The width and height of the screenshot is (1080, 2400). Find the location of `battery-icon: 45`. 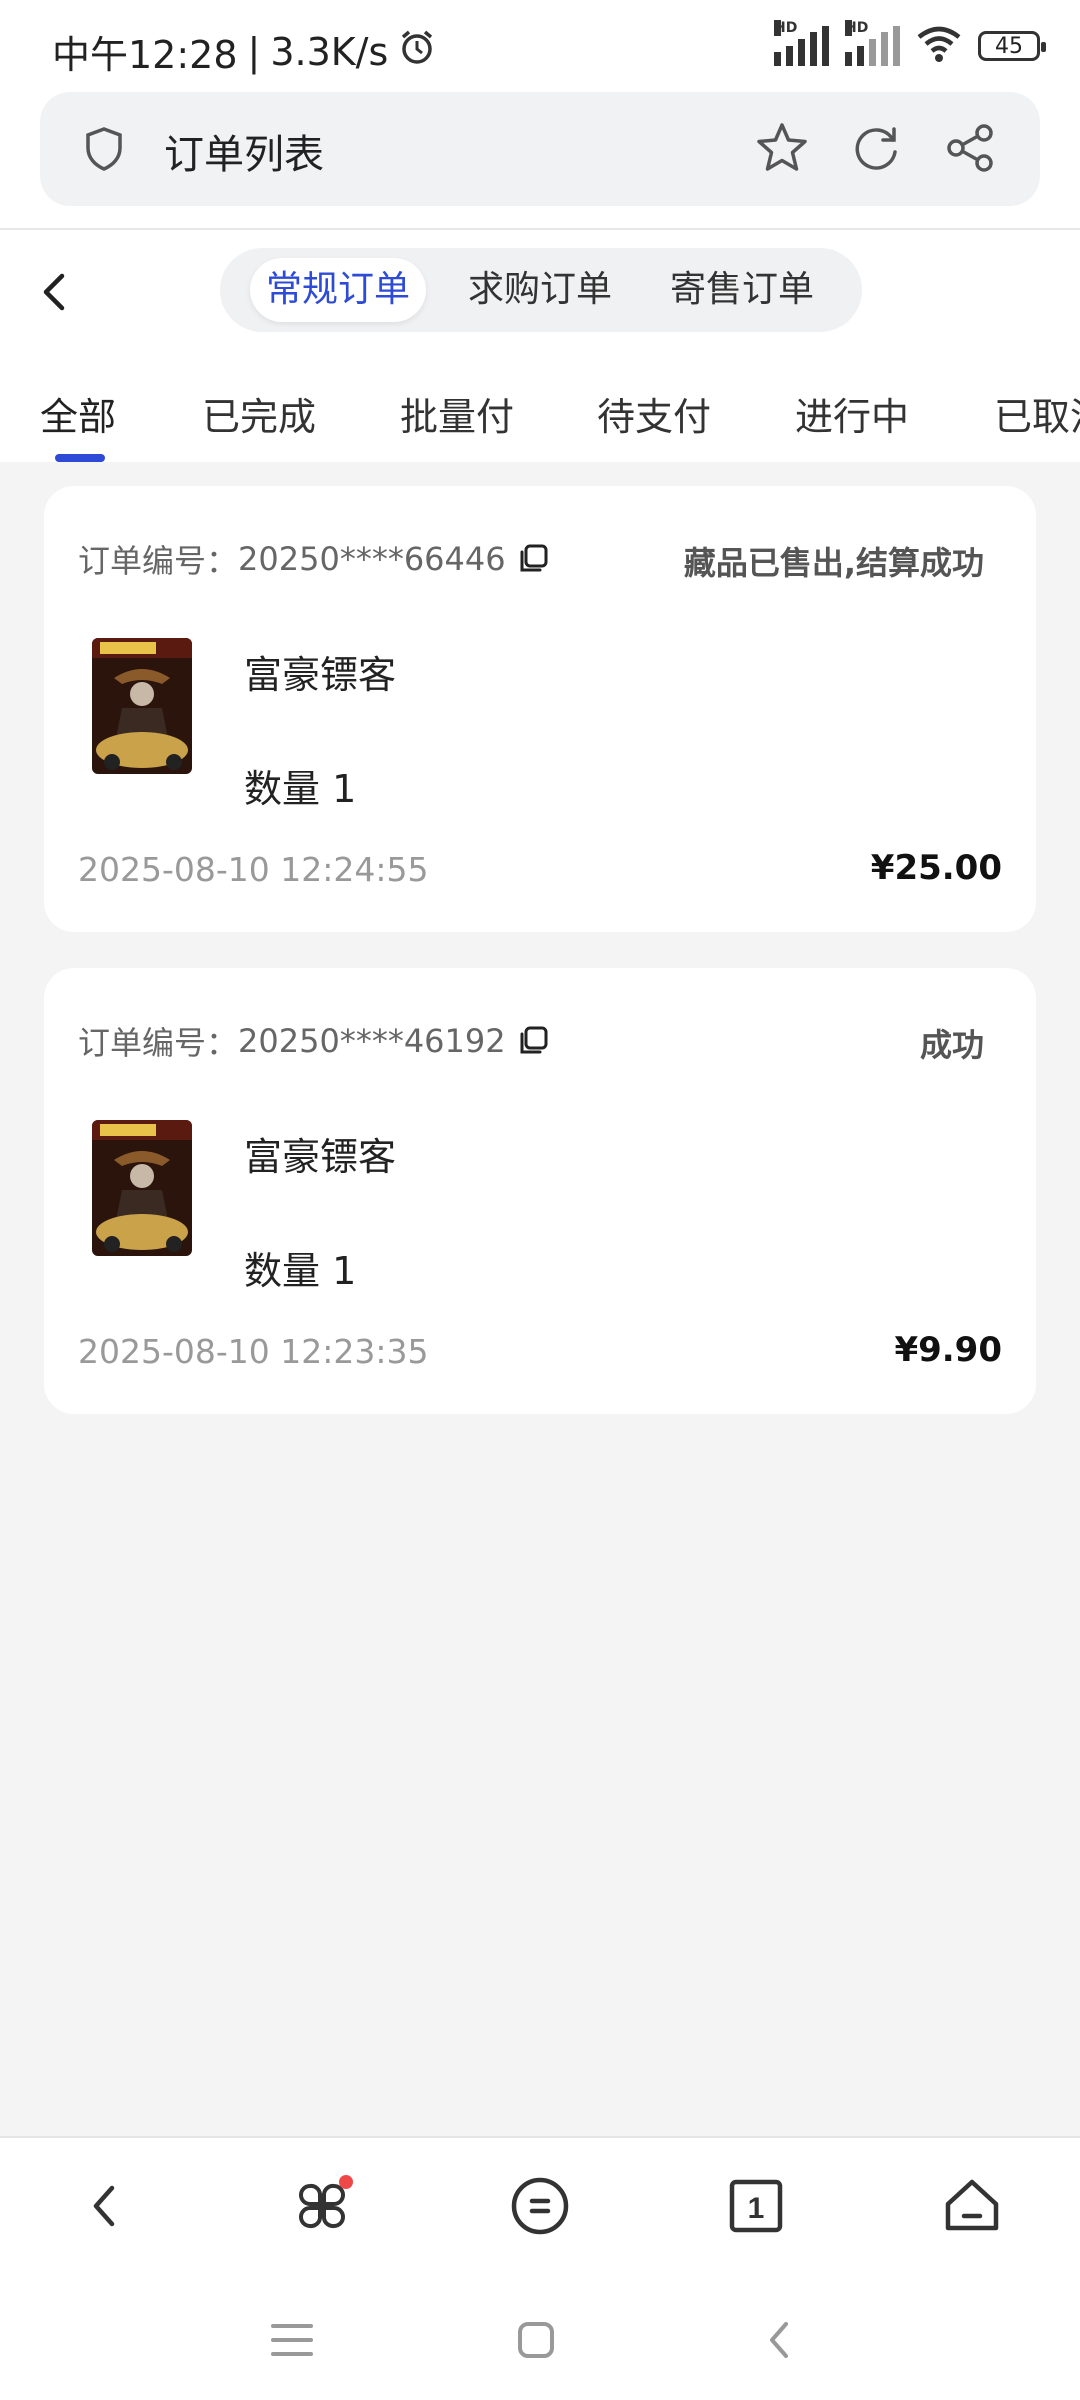

battery-icon: 45 is located at coordinates (1012, 46).